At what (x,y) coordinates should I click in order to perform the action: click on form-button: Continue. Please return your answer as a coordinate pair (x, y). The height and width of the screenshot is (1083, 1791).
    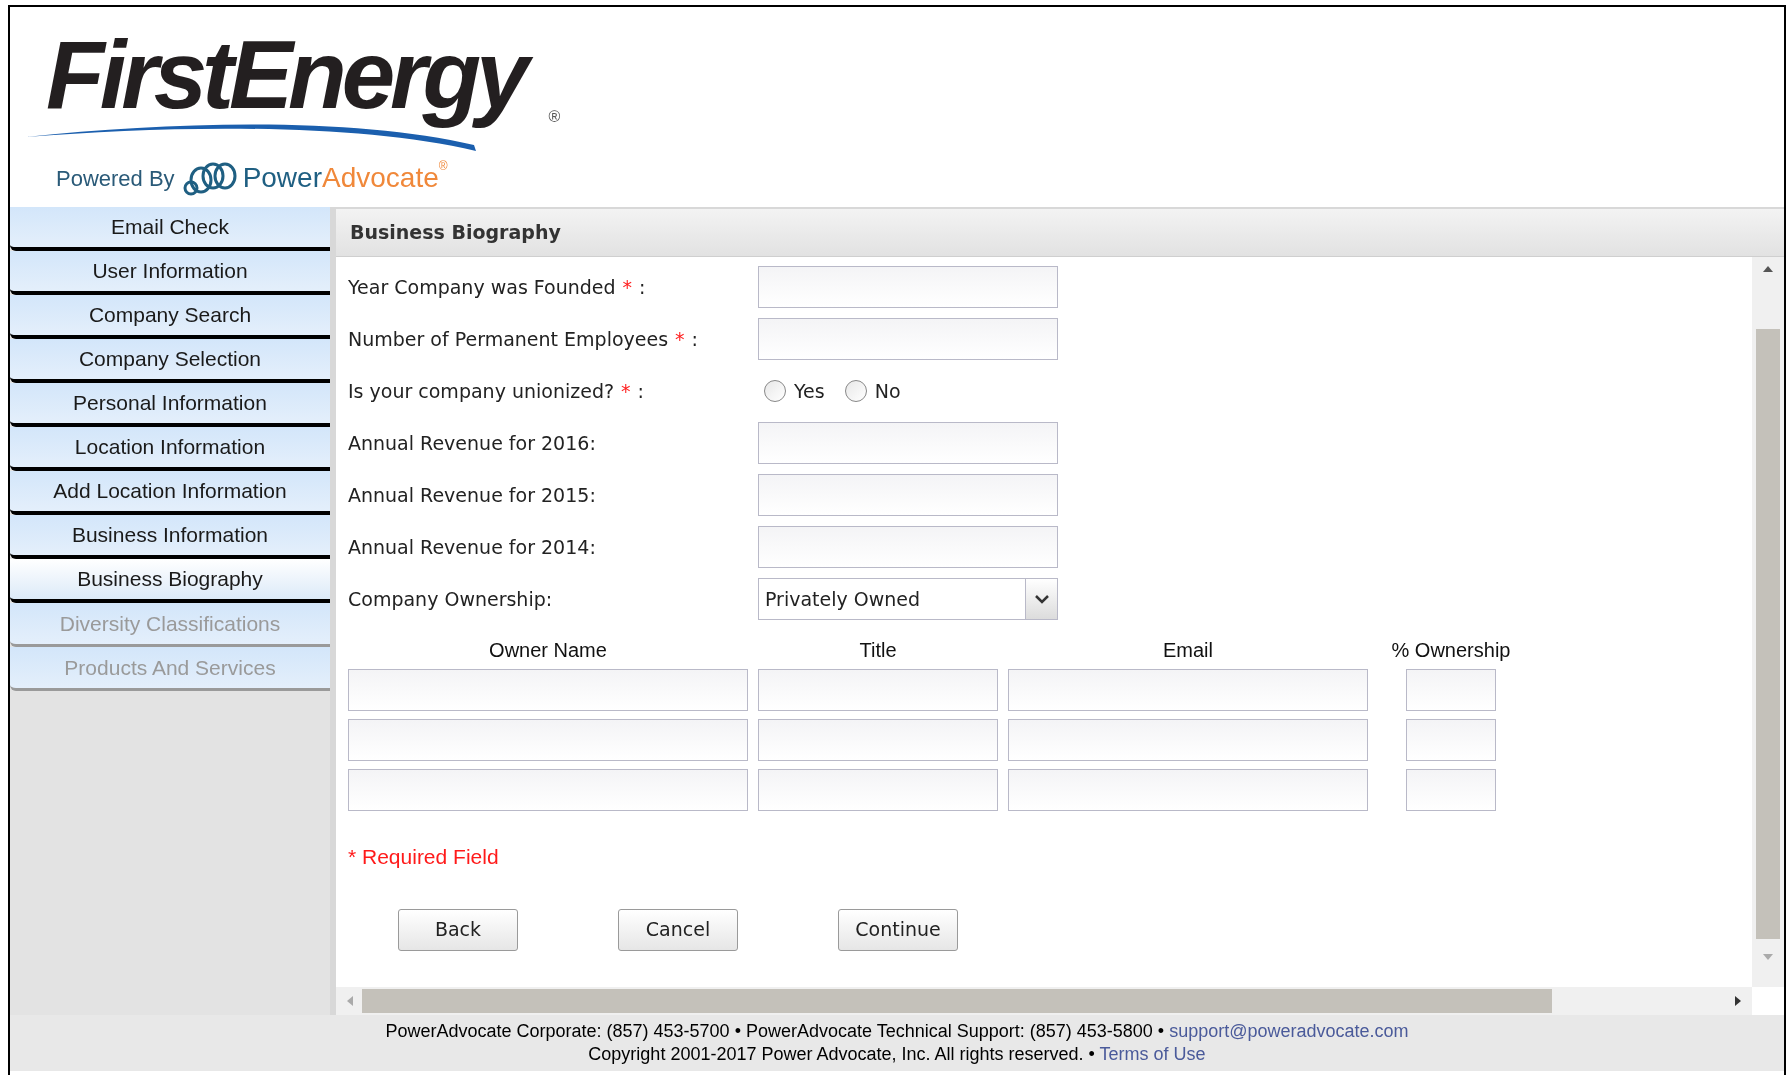
    Looking at the image, I should click on (898, 929).